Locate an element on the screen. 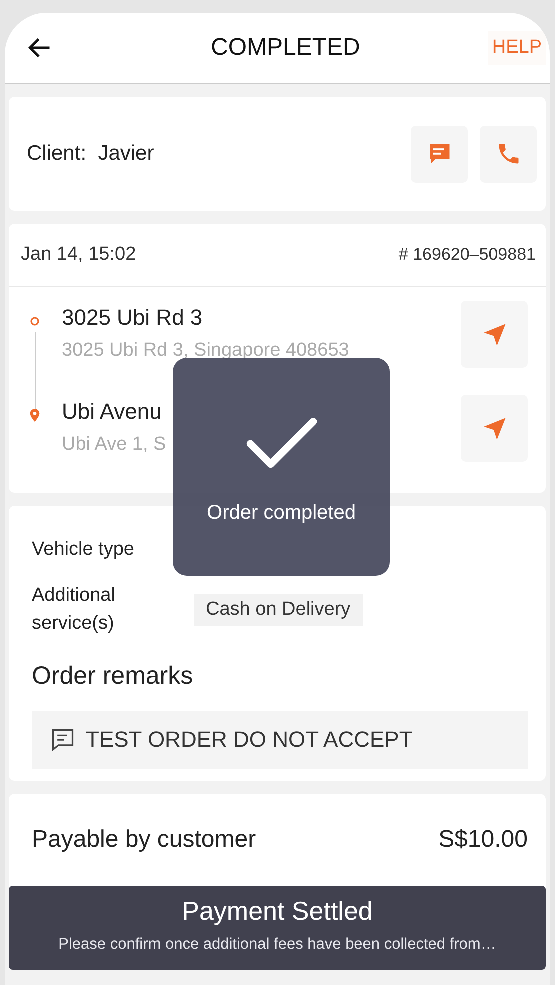 This screenshot has width=555, height=985. stop-address: 3025 Ubi Rd 3, Singapore 408653 is located at coordinates (206, 351).